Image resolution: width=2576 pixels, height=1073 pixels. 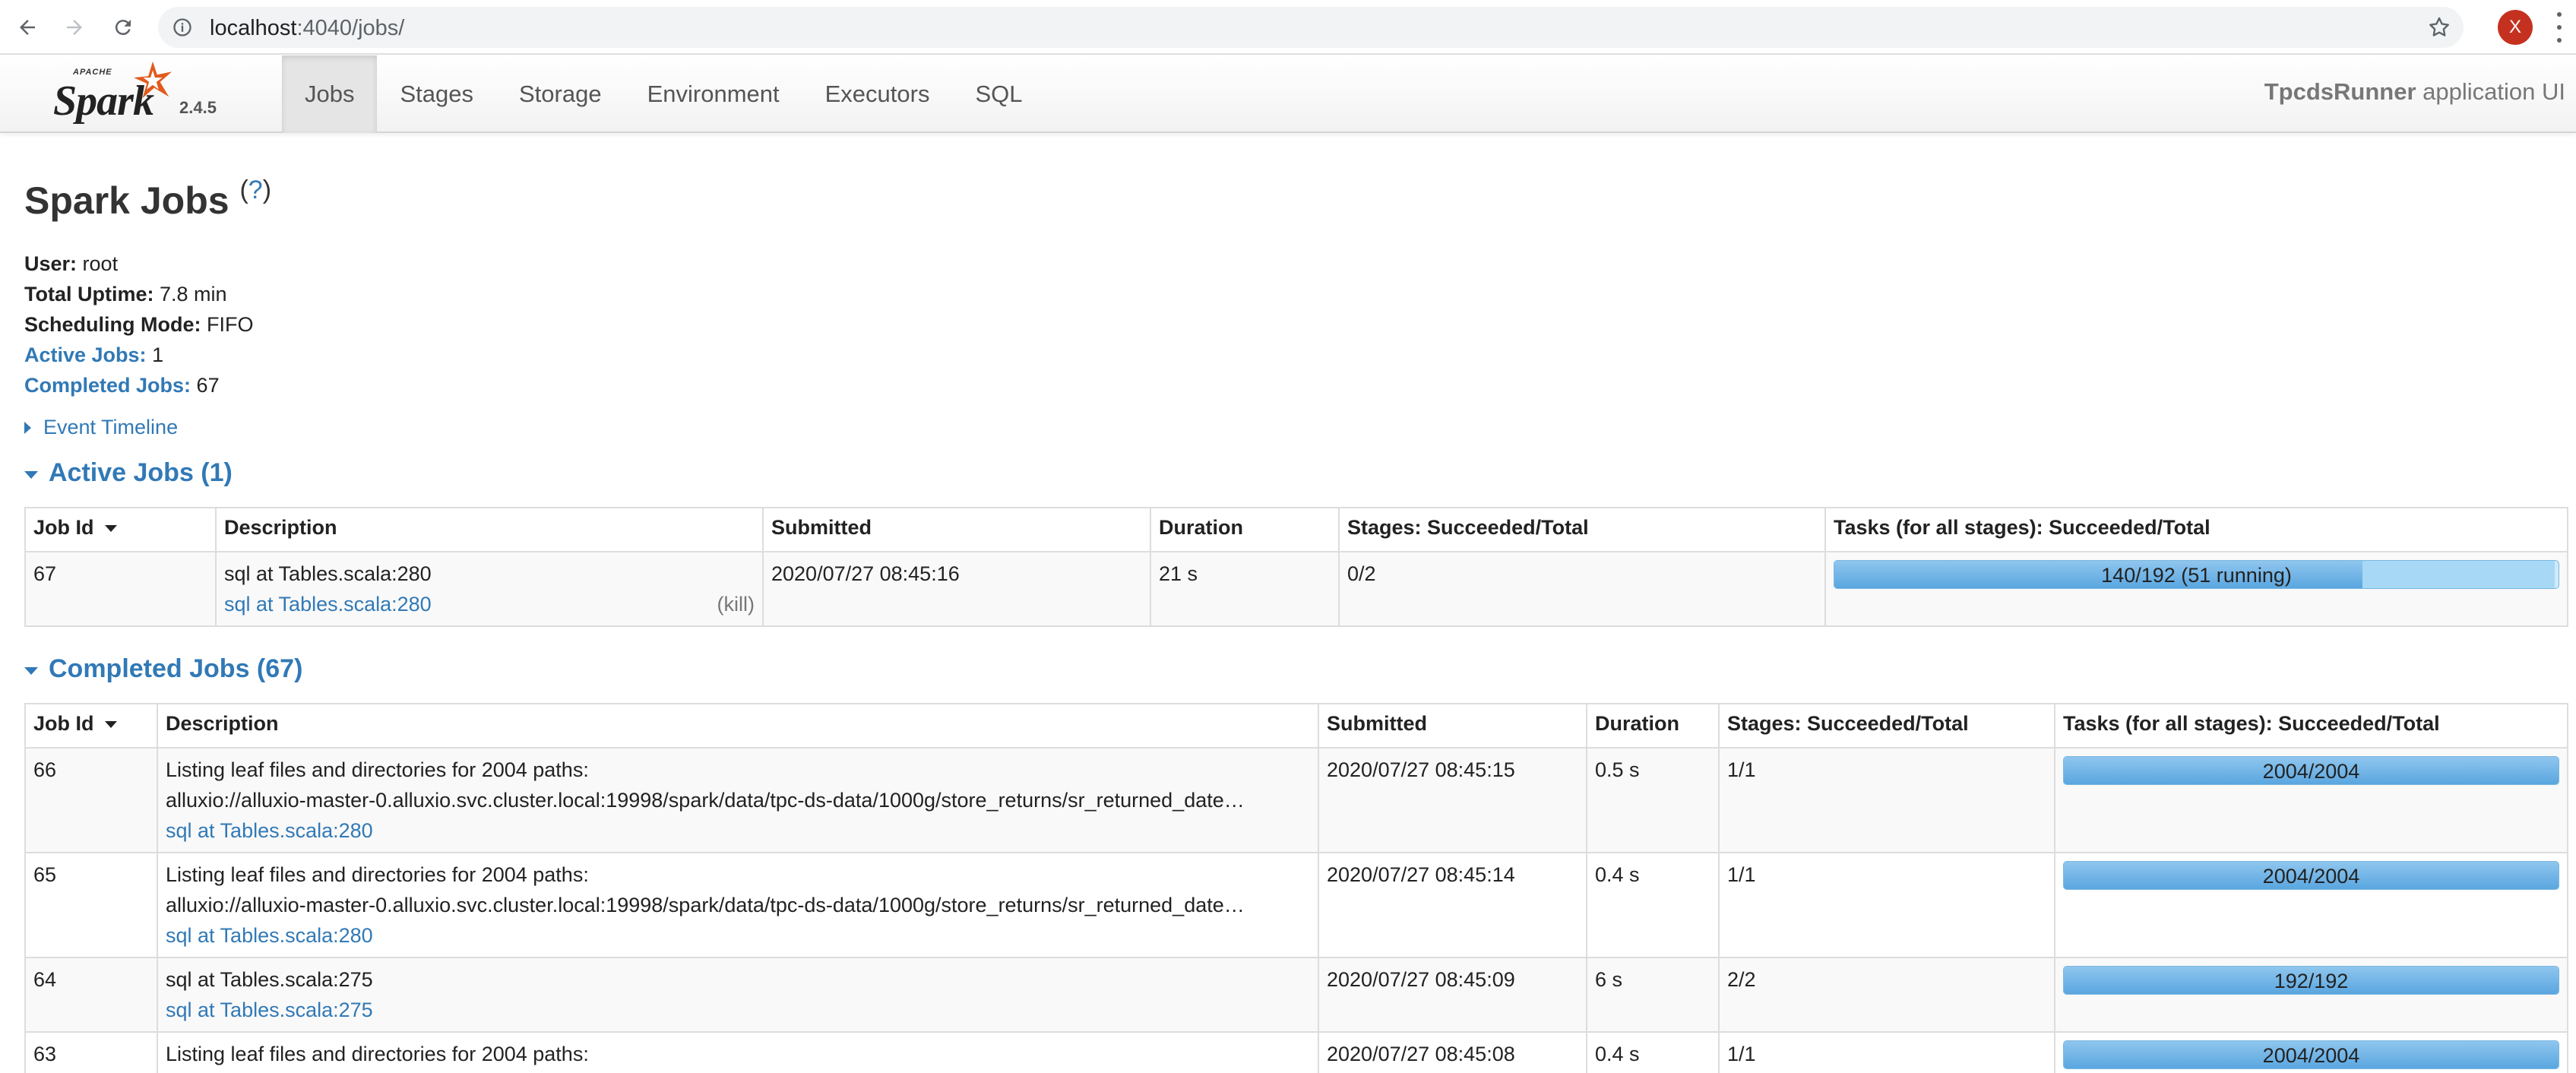 I want to click on summary-user-label: User:, so click(x=51, y=263).